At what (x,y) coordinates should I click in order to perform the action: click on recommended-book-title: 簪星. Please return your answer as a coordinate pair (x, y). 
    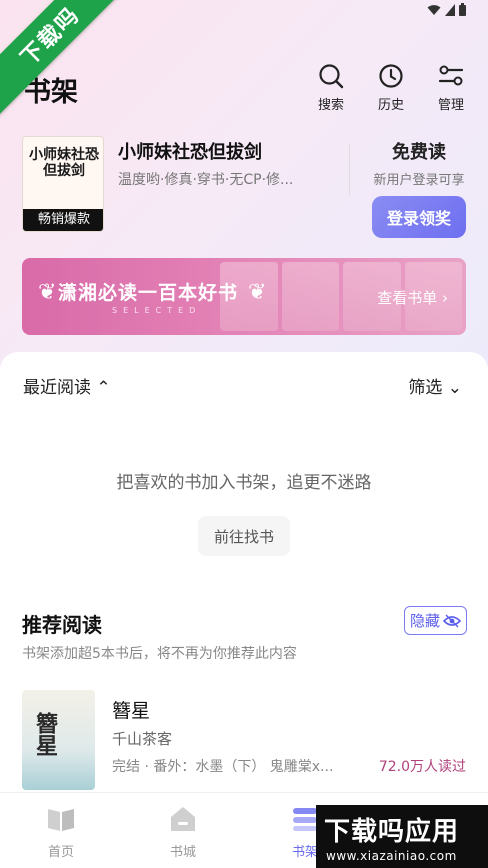
    Looking at the image, I should click on (131, 709).